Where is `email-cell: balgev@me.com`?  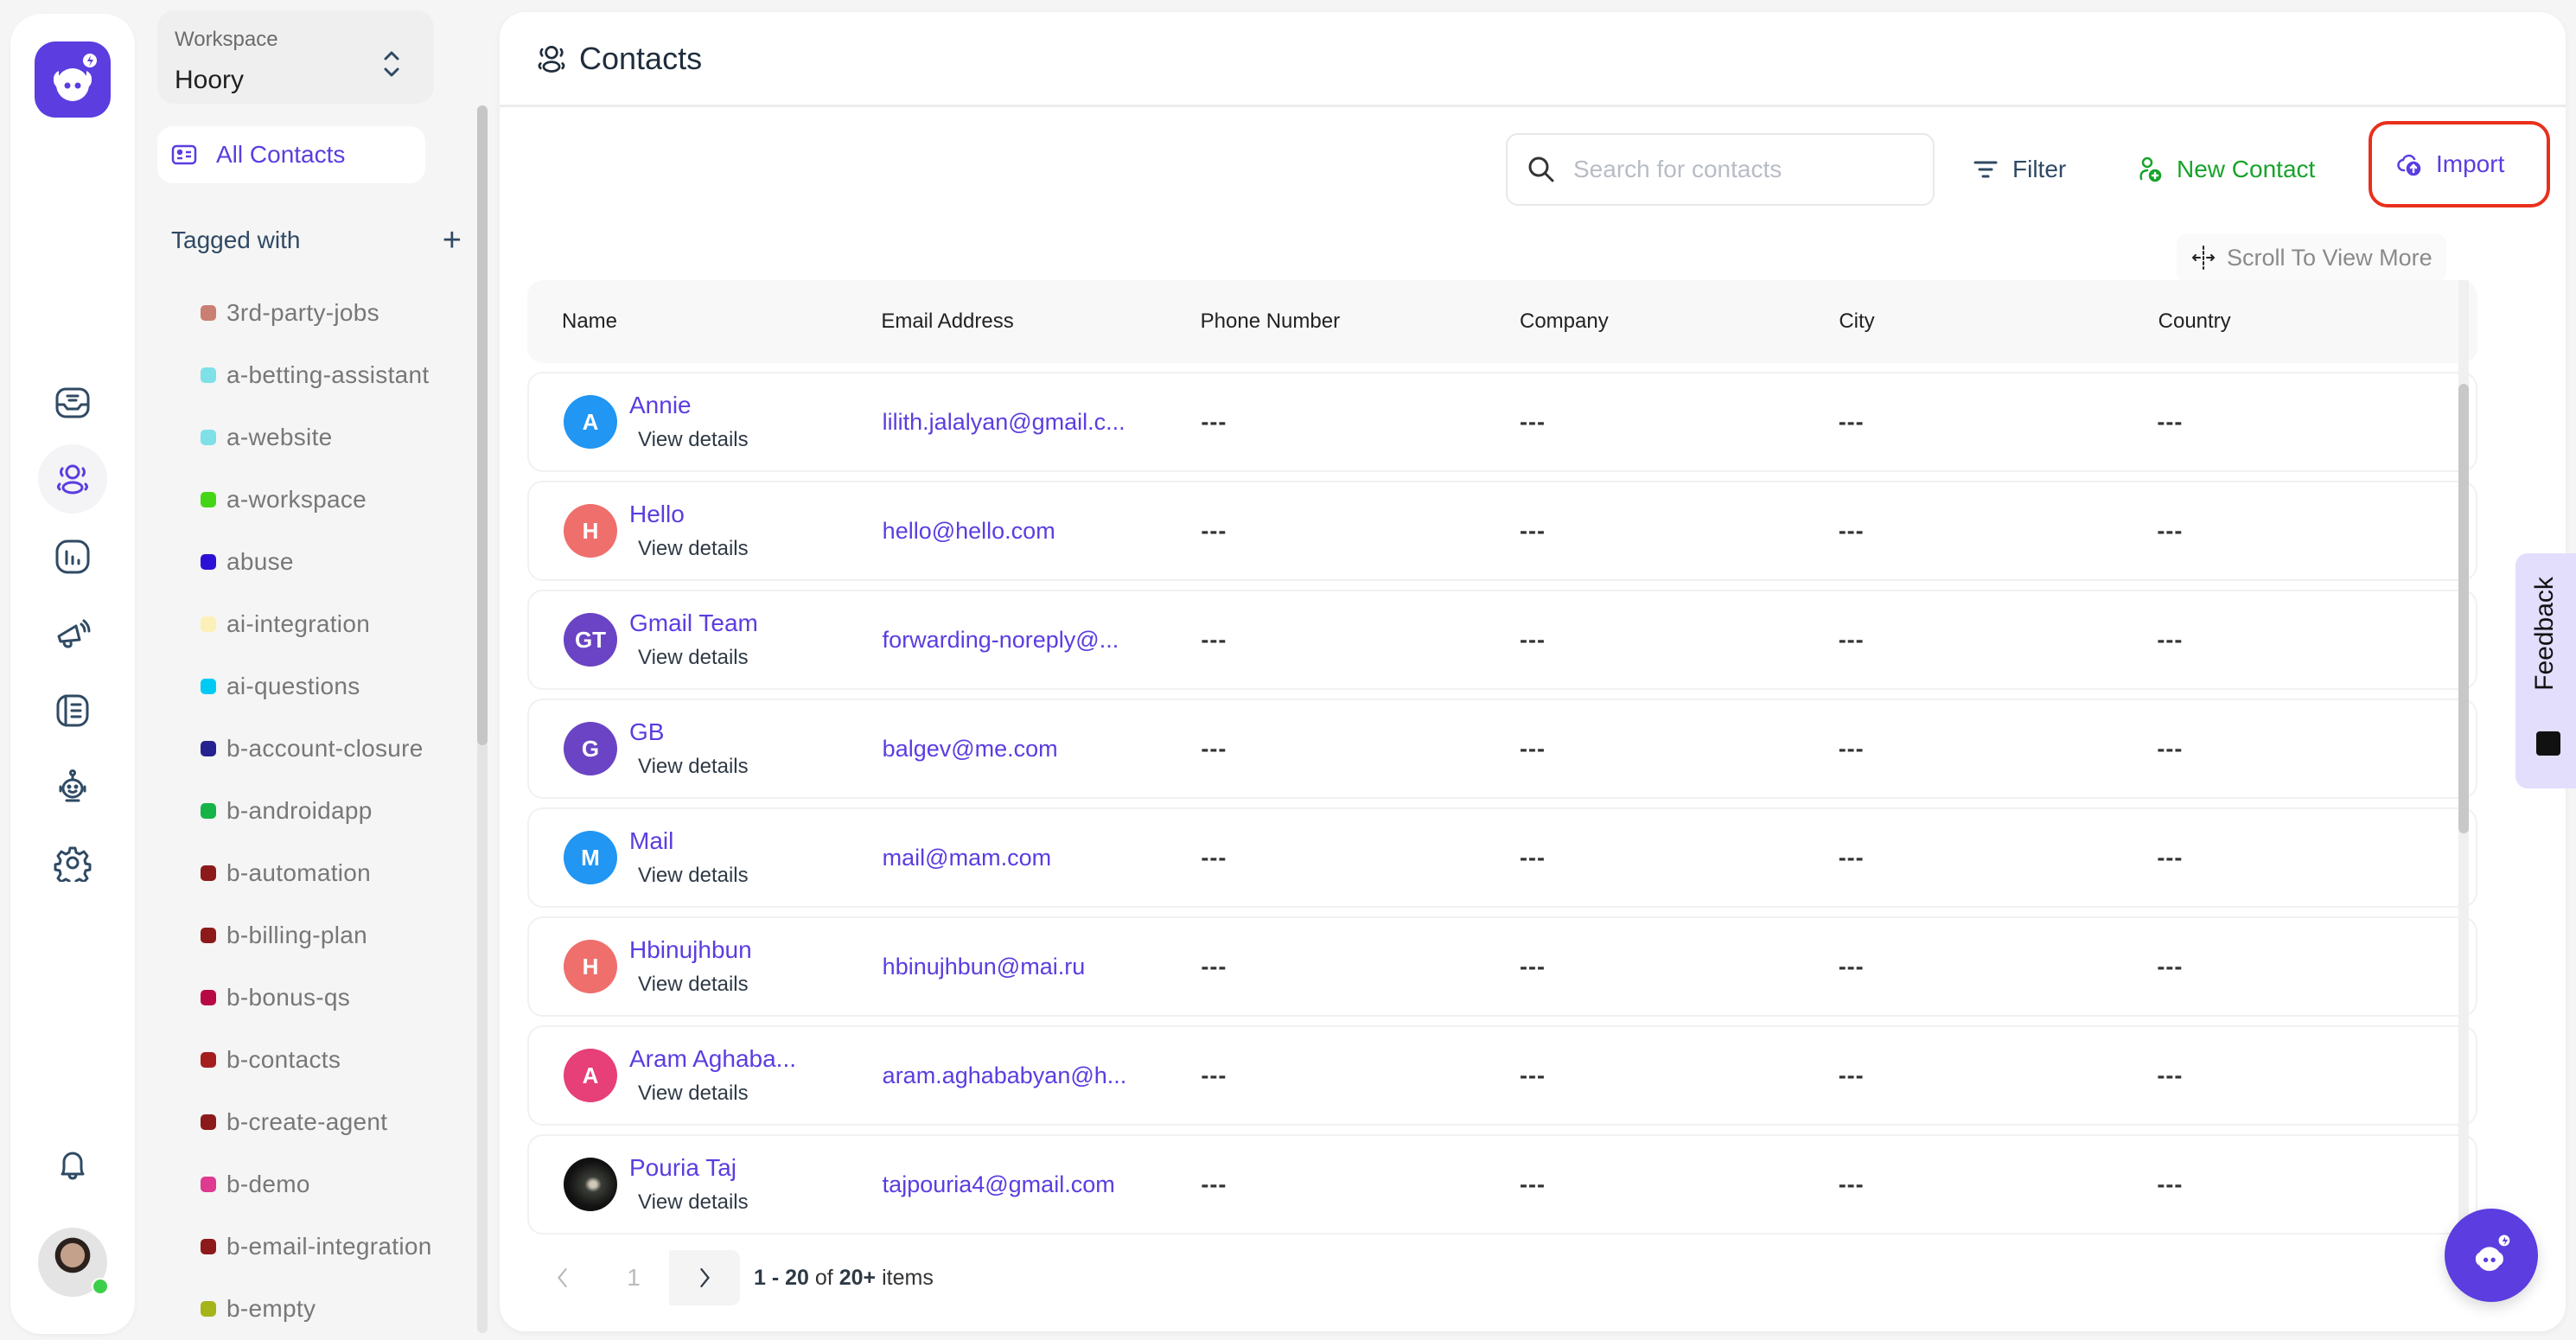
email-cell: balgev@me.com is located at coordinates (1042, 749).